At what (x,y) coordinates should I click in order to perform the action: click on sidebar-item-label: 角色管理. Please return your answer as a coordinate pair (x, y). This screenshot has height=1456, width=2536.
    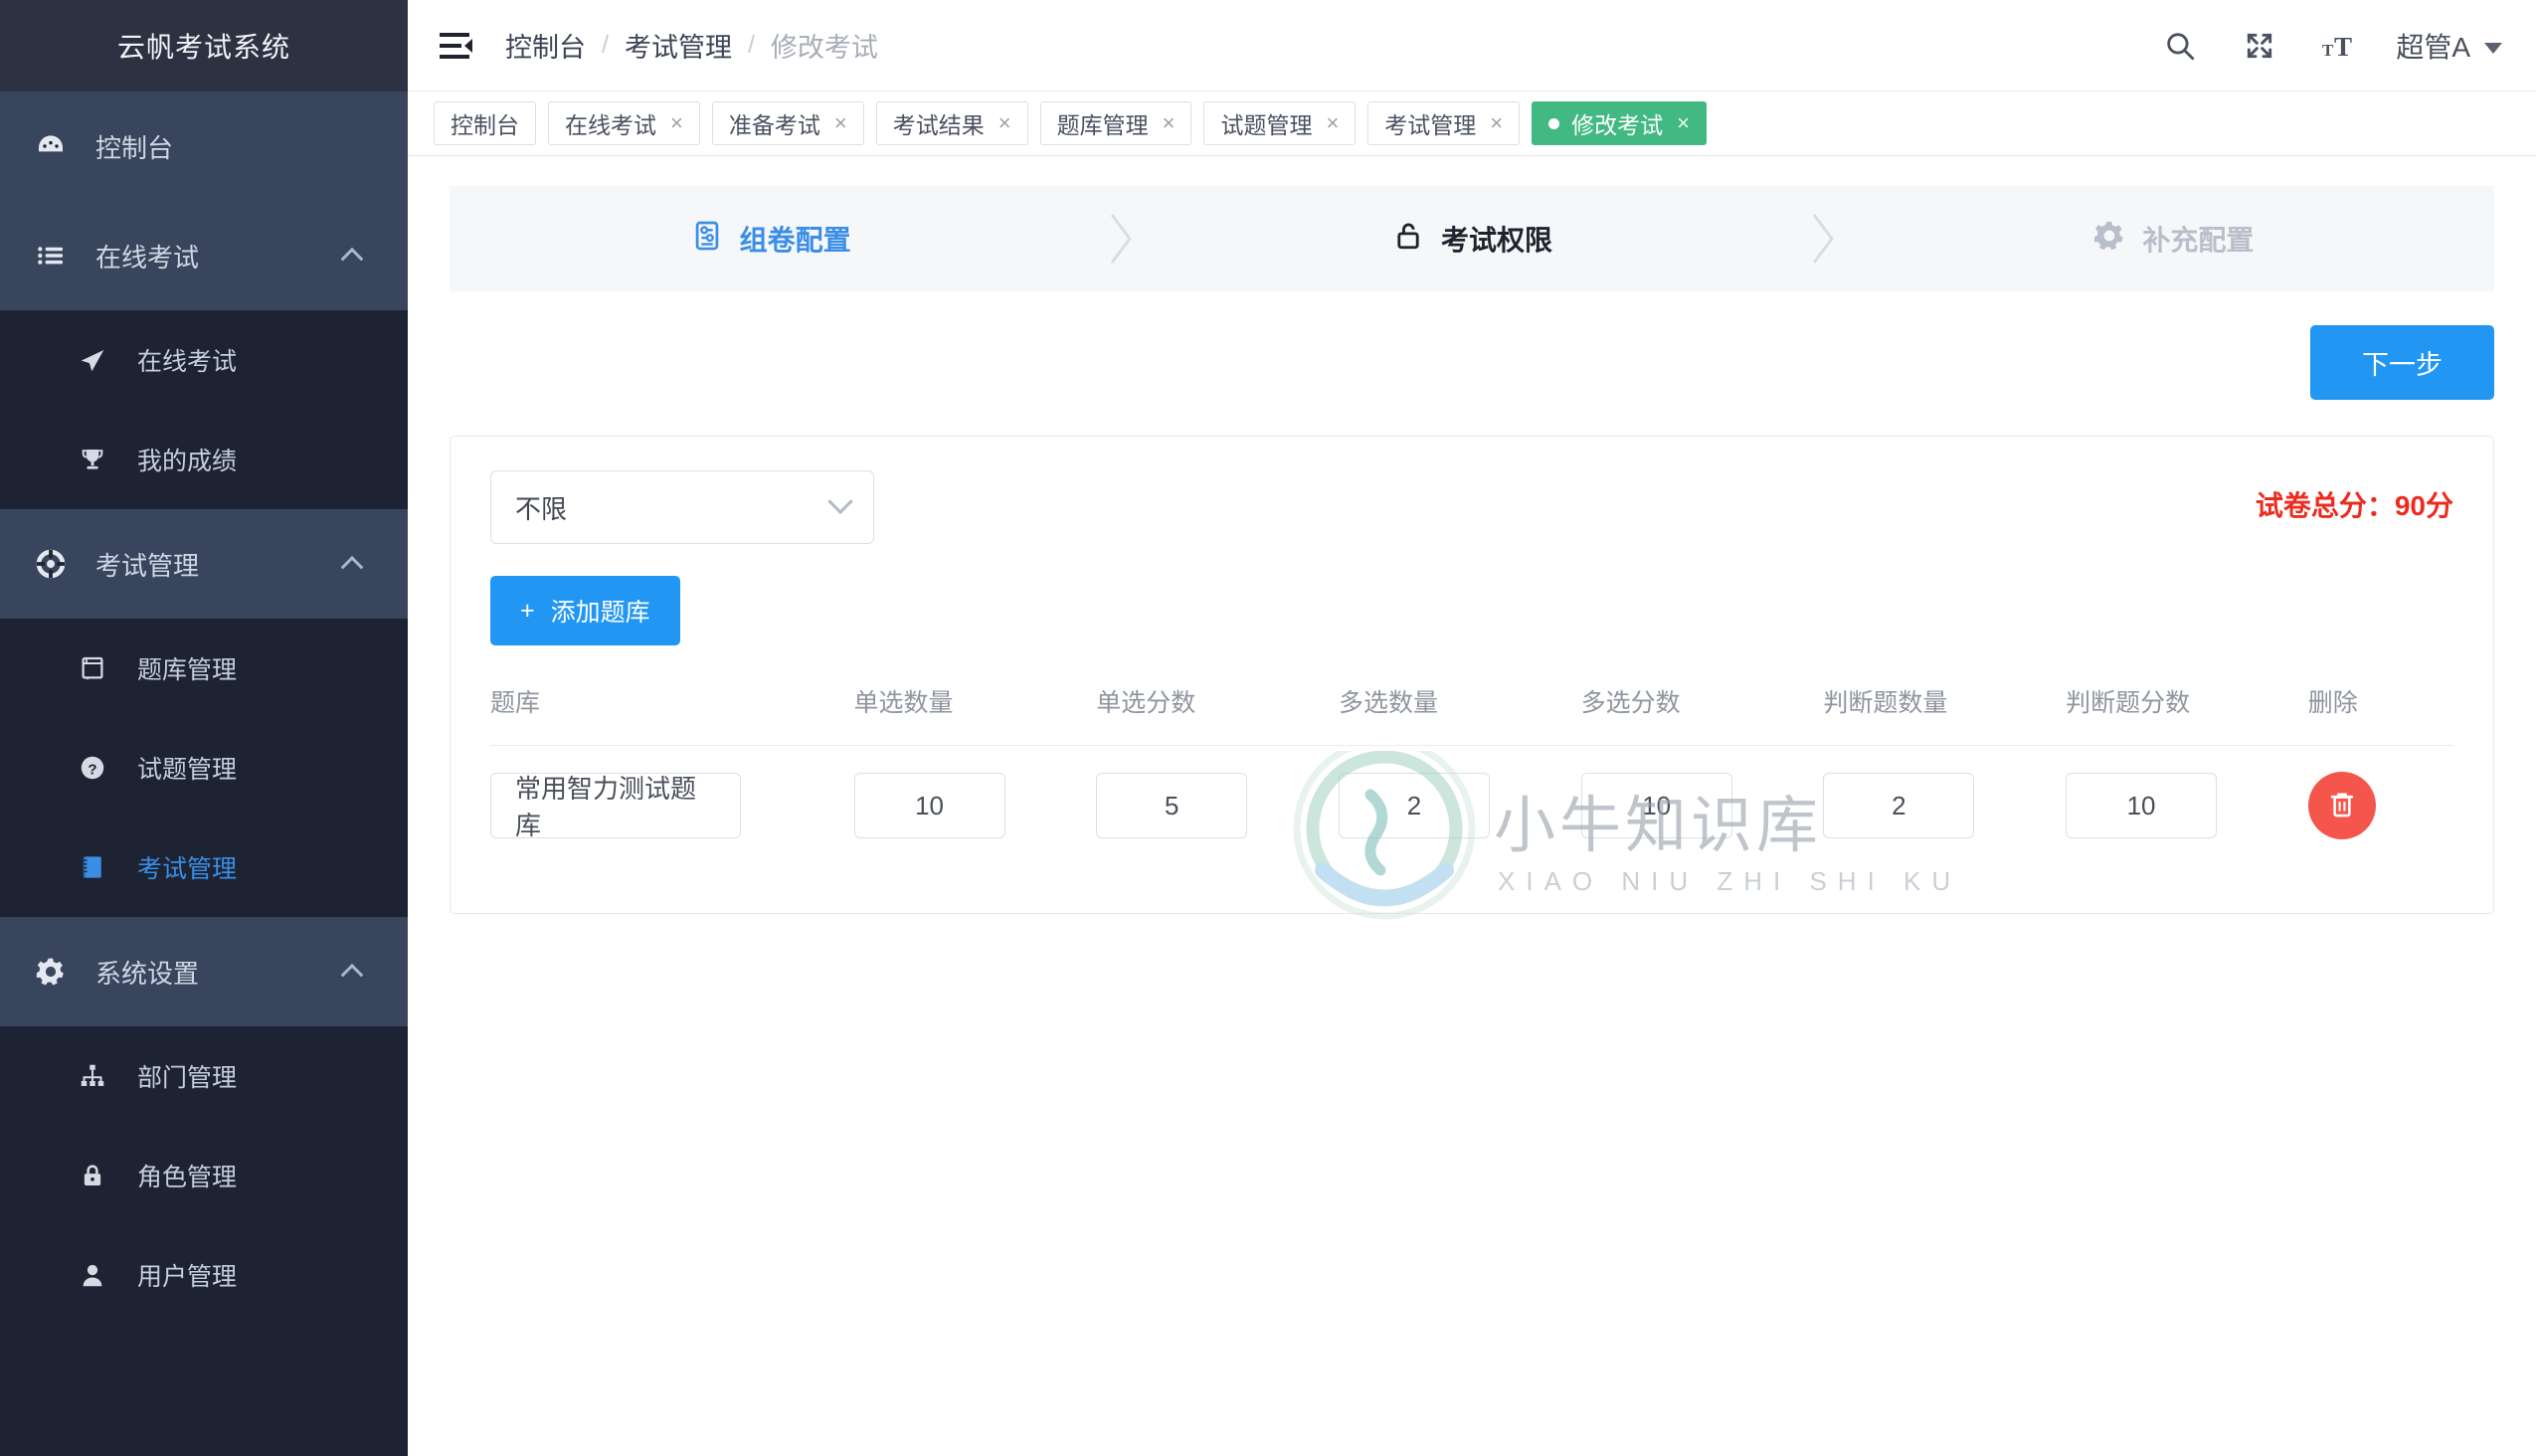
    Looking at the image, I should click on (187, 1177).